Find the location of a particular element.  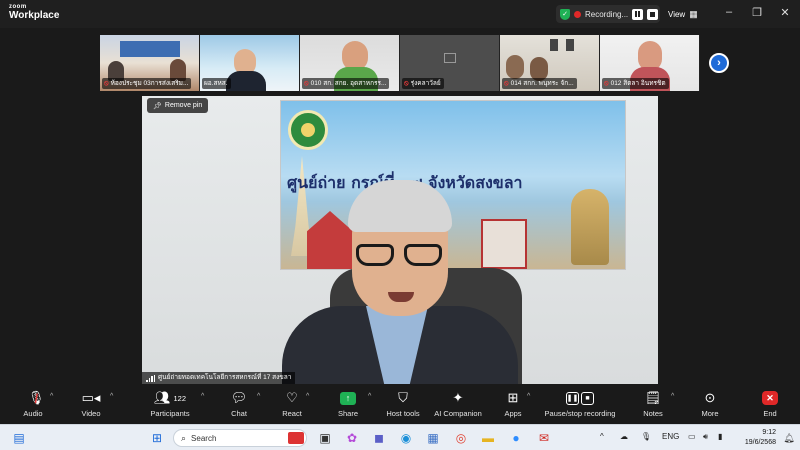

react-button: ♡ React is located at coordinates (292, 405).